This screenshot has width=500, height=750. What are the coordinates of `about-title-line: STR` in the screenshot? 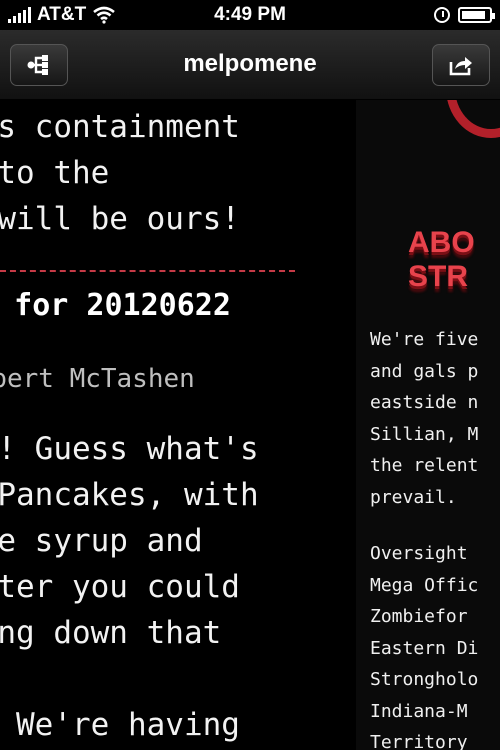 It's located at (438, 276).